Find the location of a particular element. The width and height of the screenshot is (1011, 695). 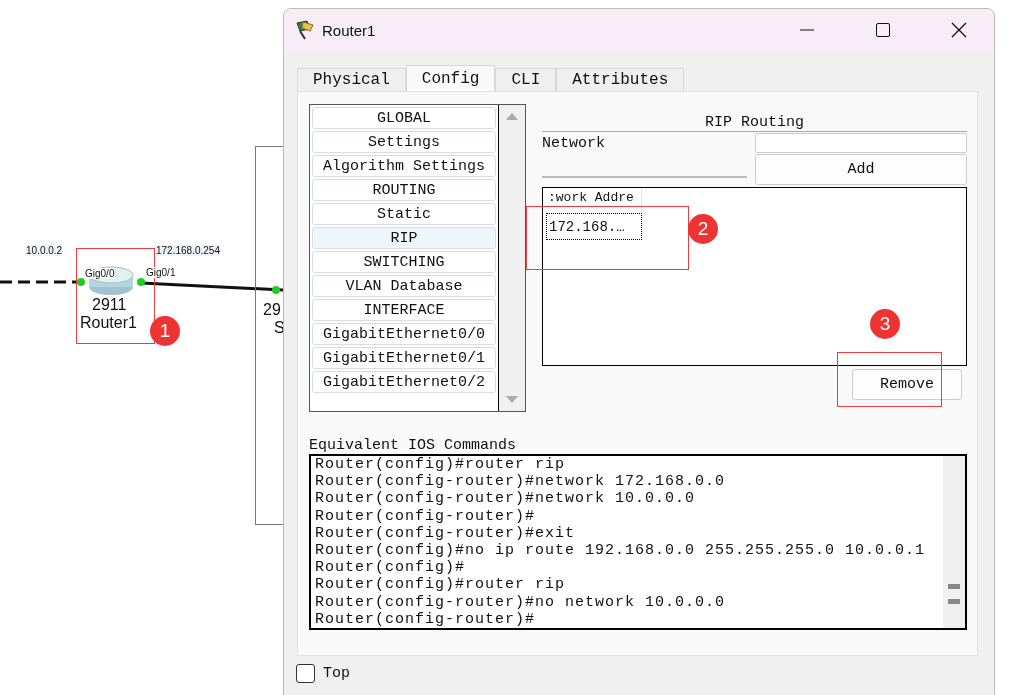

tab: CLI is located at coordinates (526, 79).